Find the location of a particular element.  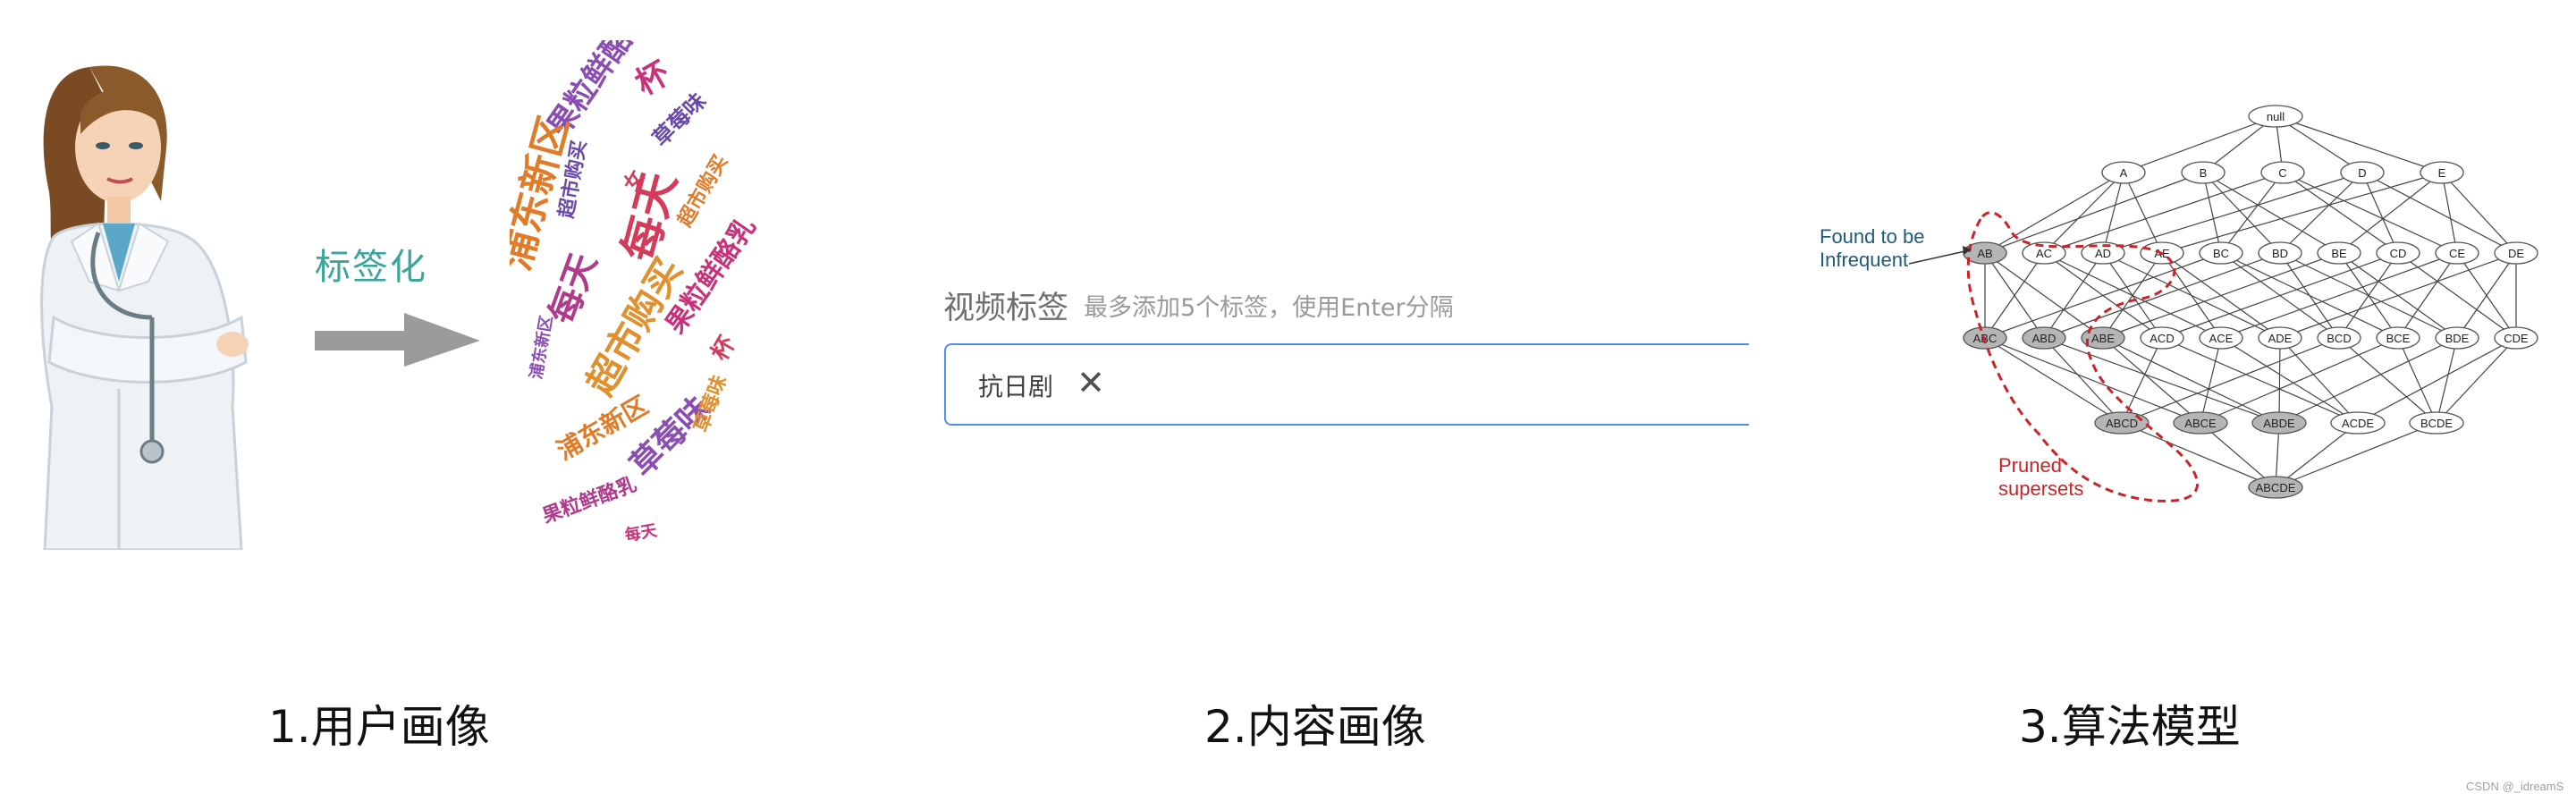

wordcloud-word: 浦东新区 is located at coordinates (541, 347).